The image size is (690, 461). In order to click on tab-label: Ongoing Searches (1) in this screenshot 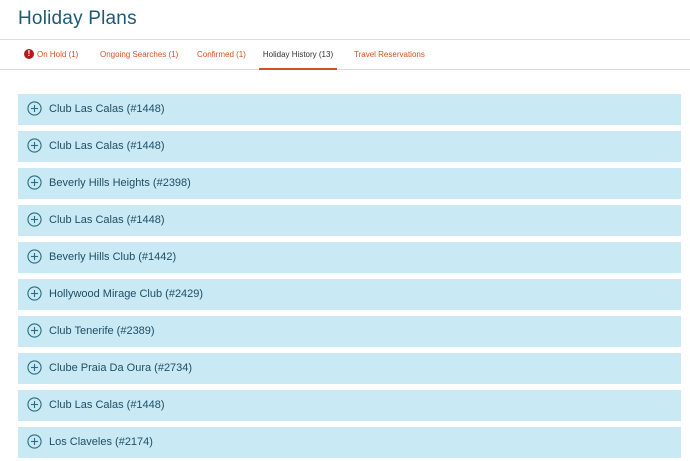, I will do `click(139, 54)`.